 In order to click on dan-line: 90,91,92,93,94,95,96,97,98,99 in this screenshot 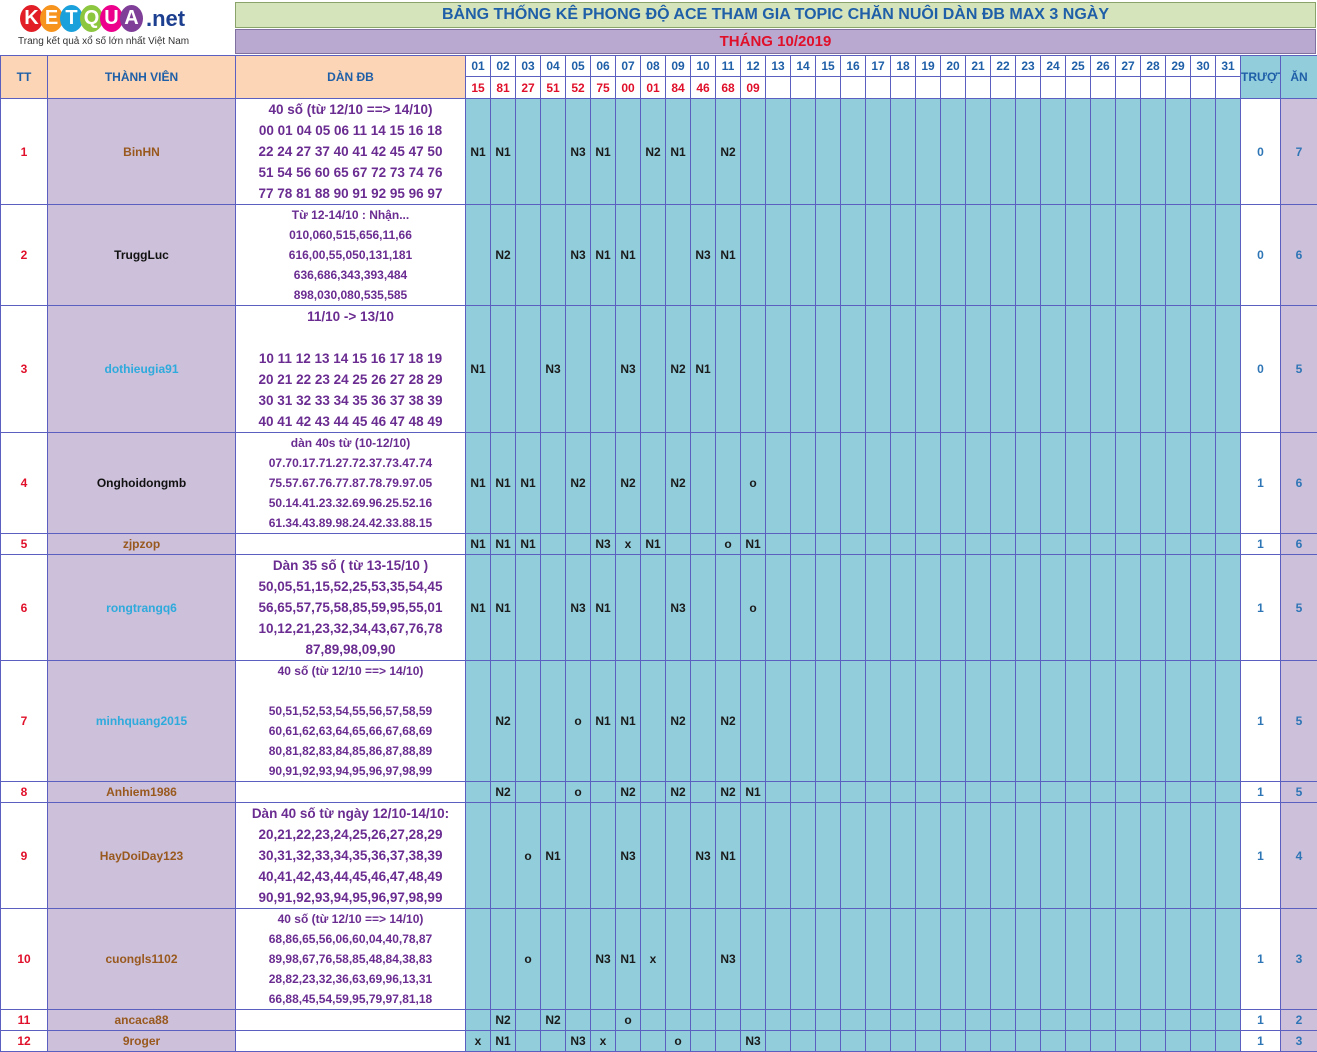, I will do `click(350, 897)`.